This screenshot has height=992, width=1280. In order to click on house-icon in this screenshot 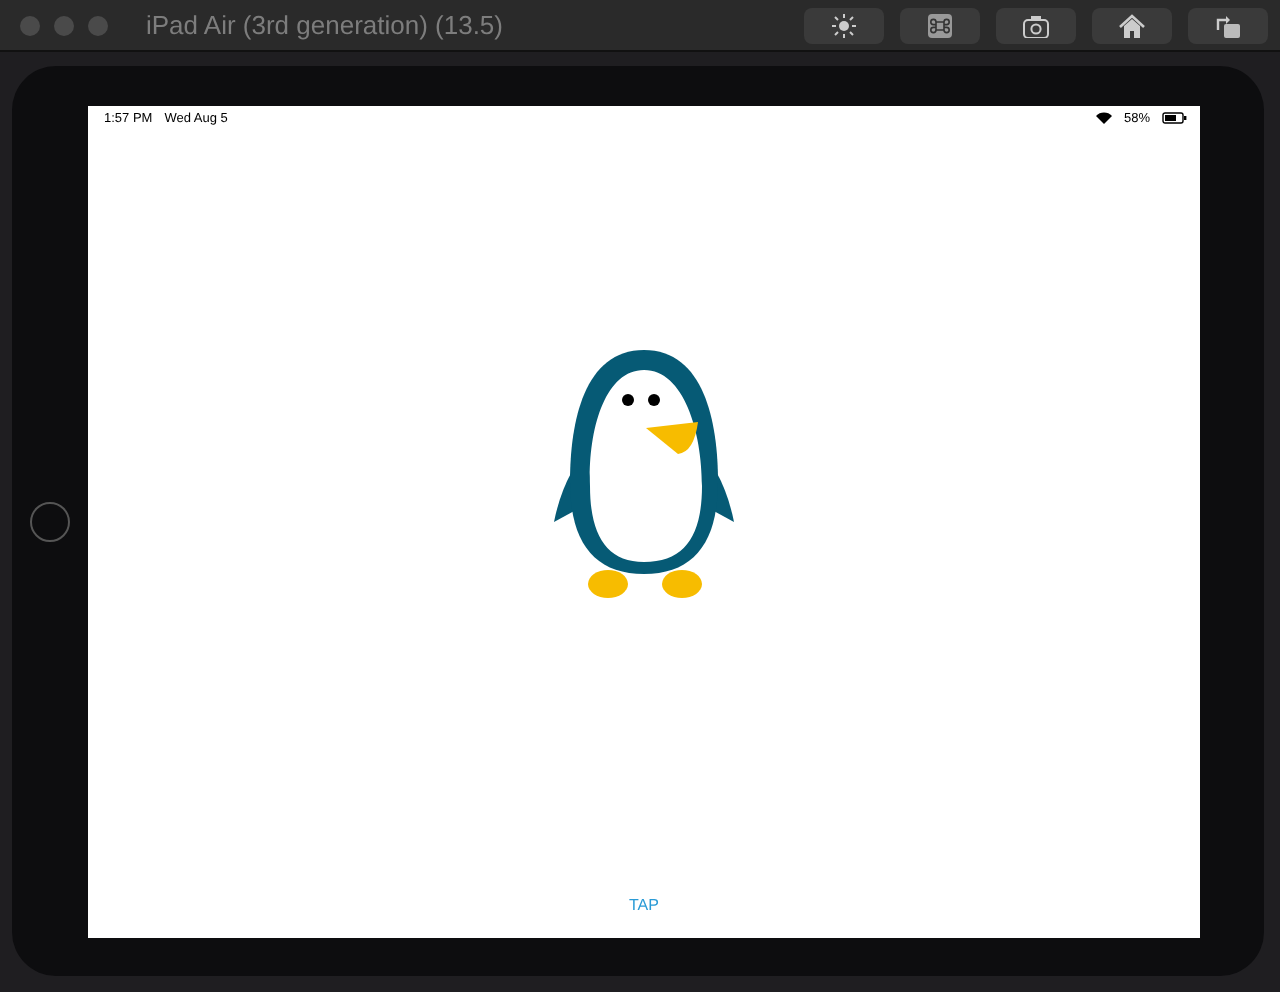, I will do `click(1132, 25)`.